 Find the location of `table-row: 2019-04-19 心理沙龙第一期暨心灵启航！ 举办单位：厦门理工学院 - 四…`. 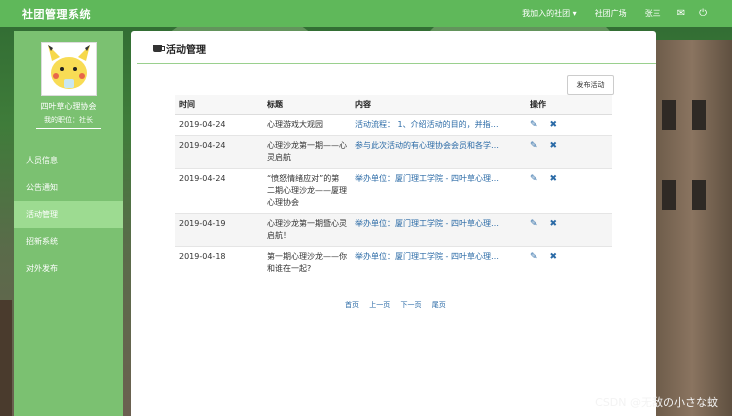

table-row: 2019-04-19 心理沙龙第一期暨心灵启航！ 举办单位：厦门理工学院 - 四… is located at coordinates (393, 230).